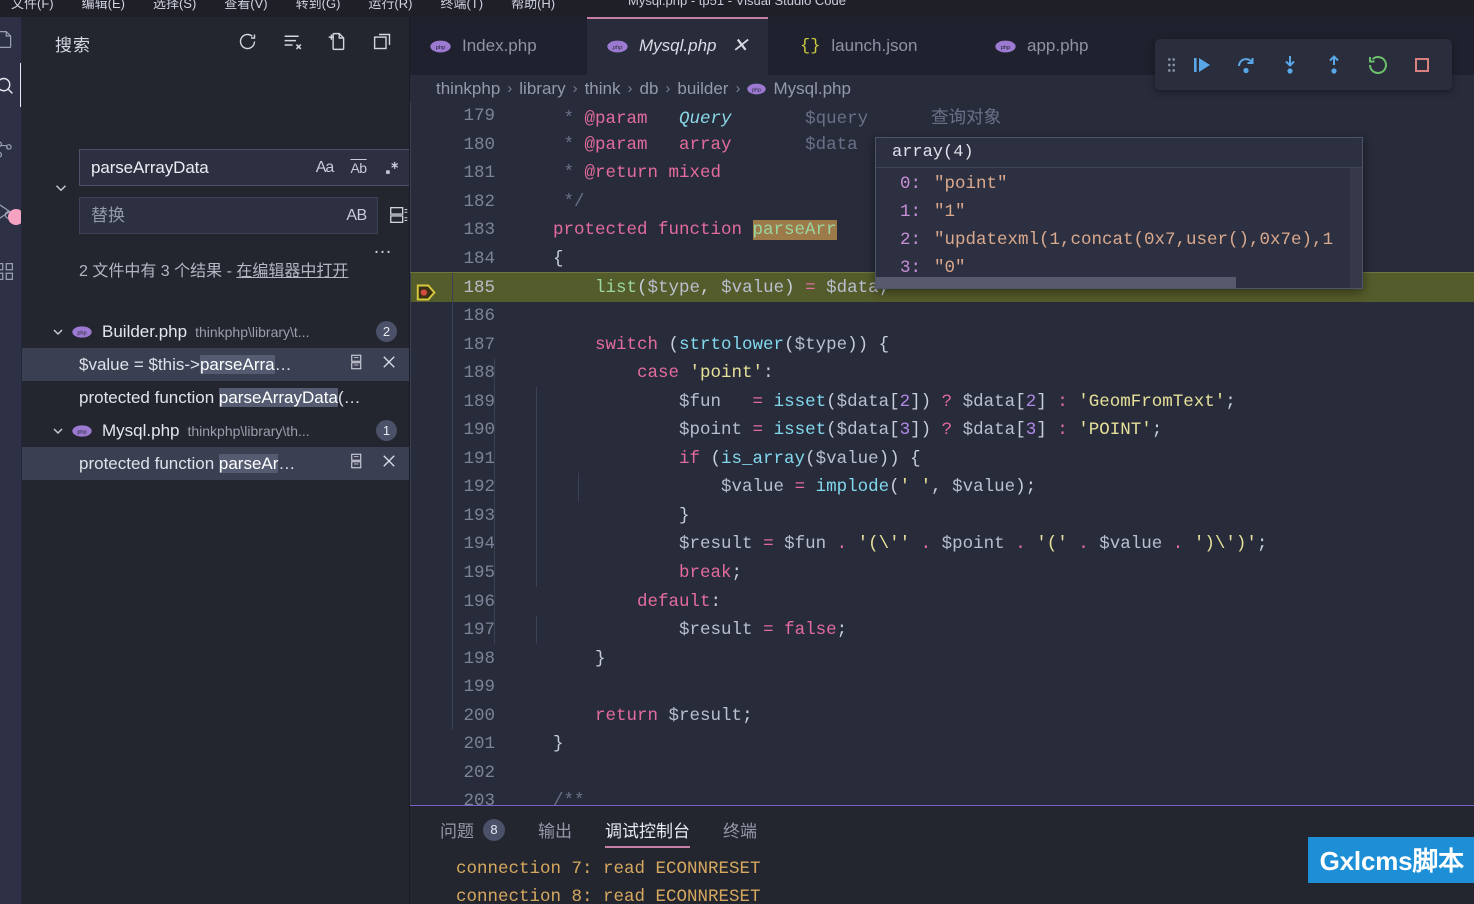 Image resolution: width=1474 pixels, height=904 pixels. What do you see at coordinates (472, 829) in the screenshot?
I see `panel-tab-problems: 问题 8` at bounding box center [472, 829].